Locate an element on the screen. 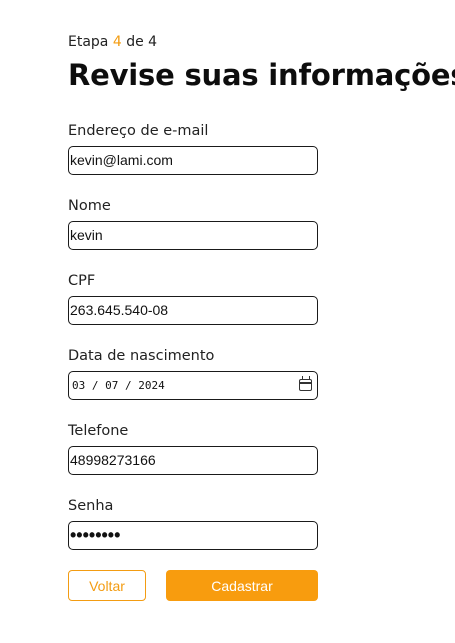 Image resolution: width=455 pixels, height=643 pixels. page-title: Revise suas informações is located at coordinates (261, 75).